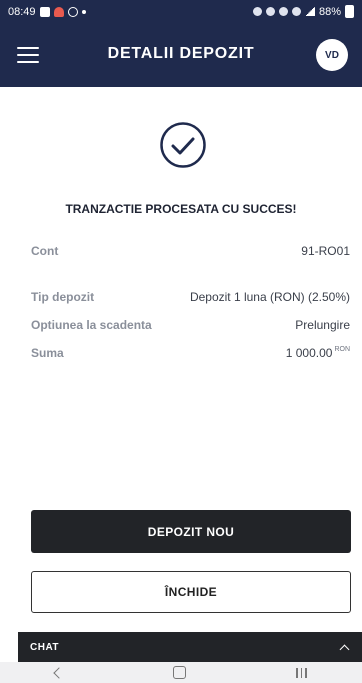 Image resolution: width=362 pixels, height=683 pixels. Describe the element at coordinates (257, 11) in the screenshot. I see `alarm-icon` at that location.